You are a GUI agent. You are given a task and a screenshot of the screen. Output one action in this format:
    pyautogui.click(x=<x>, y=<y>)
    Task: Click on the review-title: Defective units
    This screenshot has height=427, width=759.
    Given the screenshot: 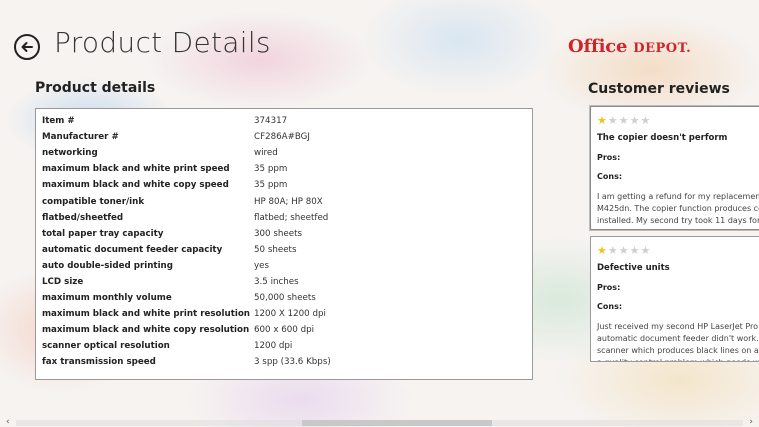 What is the action you would take?
    pyautogui.click(x=633, y=268)
    